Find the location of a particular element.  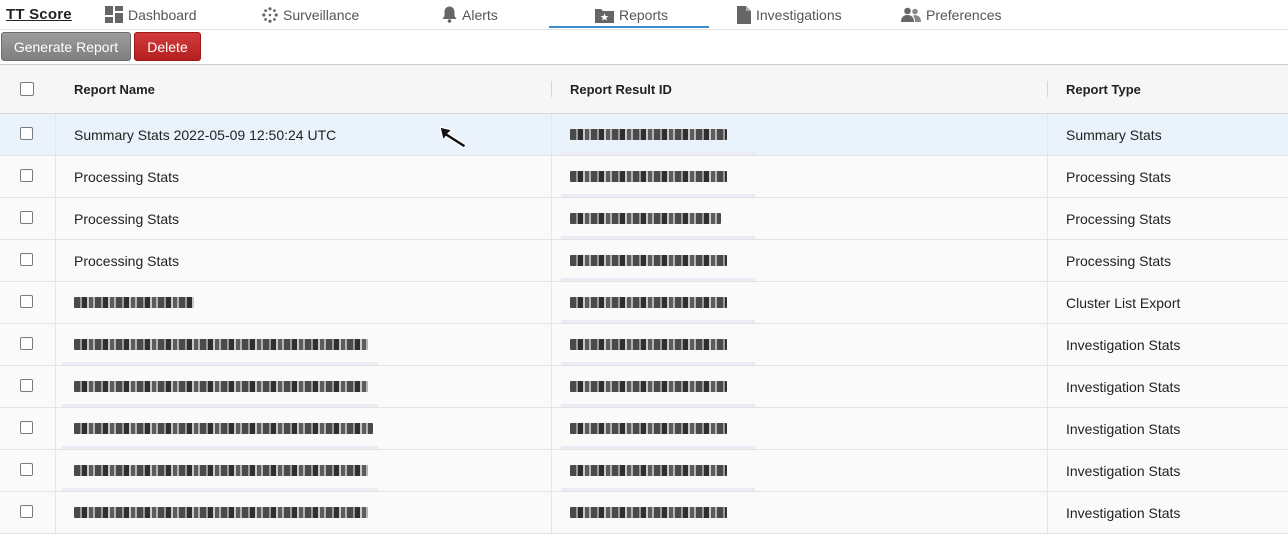

table-row: Cluster List Export is located at coordinates (644, 303).